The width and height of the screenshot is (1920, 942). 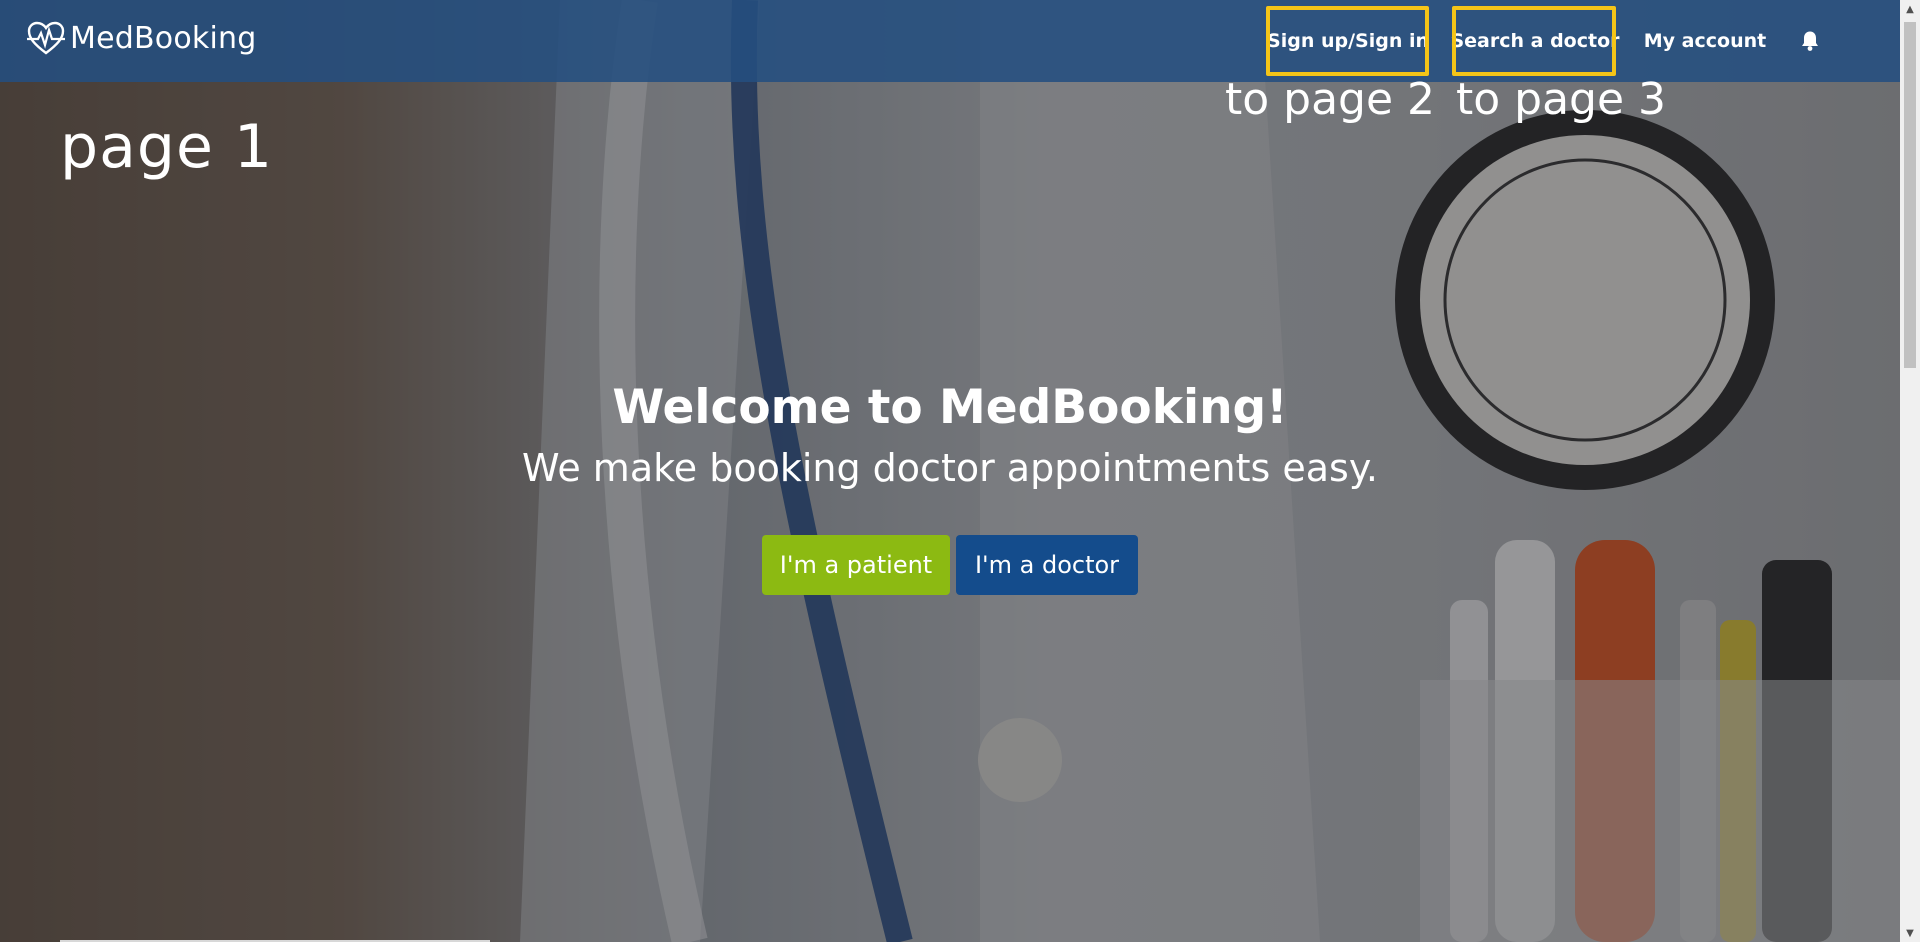 I want to click on scroll-up-arrow-icon: ▲, so click(x=1910, y=9).